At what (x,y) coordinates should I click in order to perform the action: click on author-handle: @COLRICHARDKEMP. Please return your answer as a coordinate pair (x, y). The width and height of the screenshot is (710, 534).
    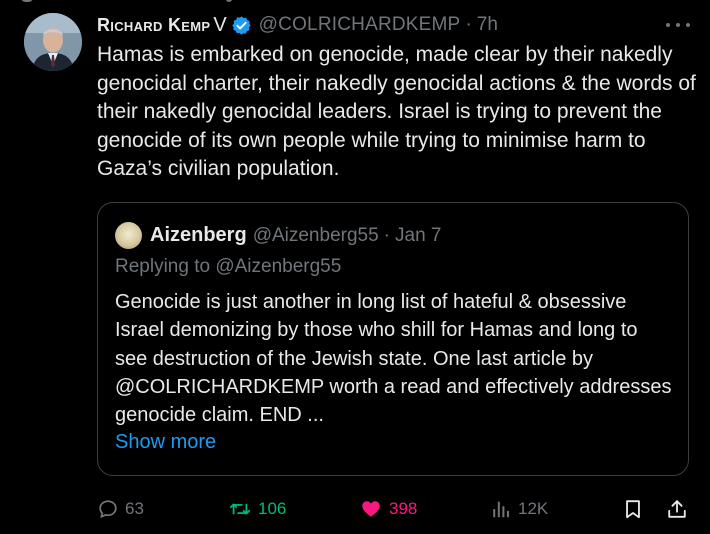
    Looking at the image, I should click on (360, 25).